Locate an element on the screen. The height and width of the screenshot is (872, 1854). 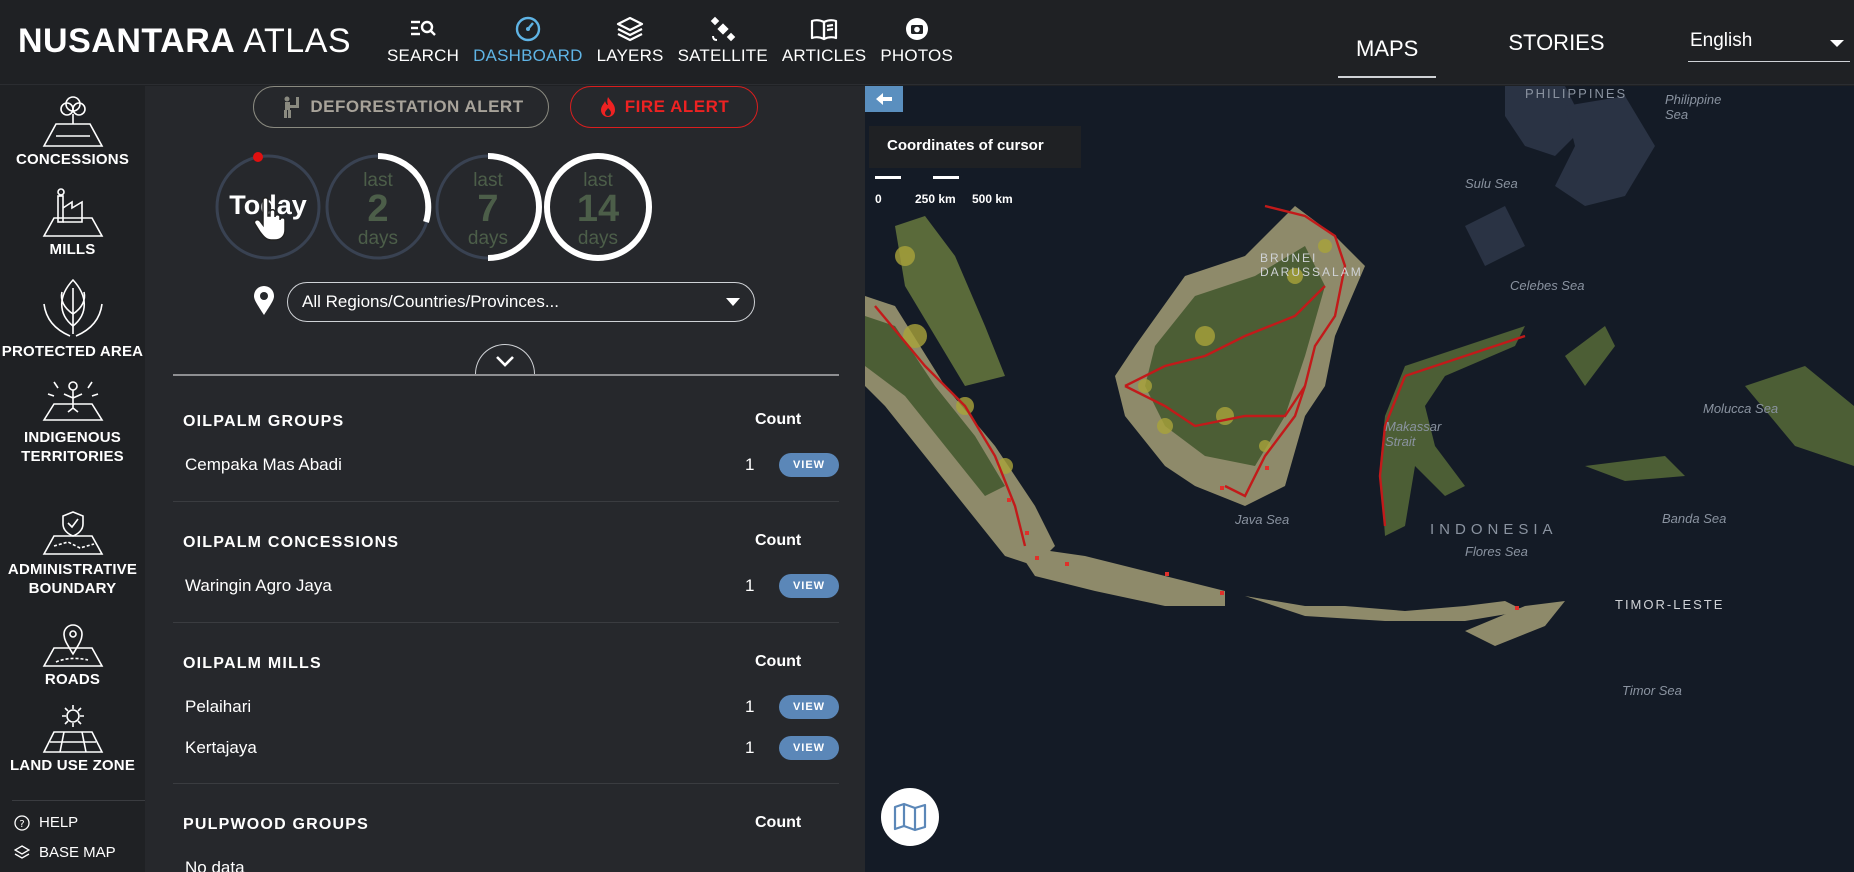
indigenous-icon is located at coordinates (72, 401).